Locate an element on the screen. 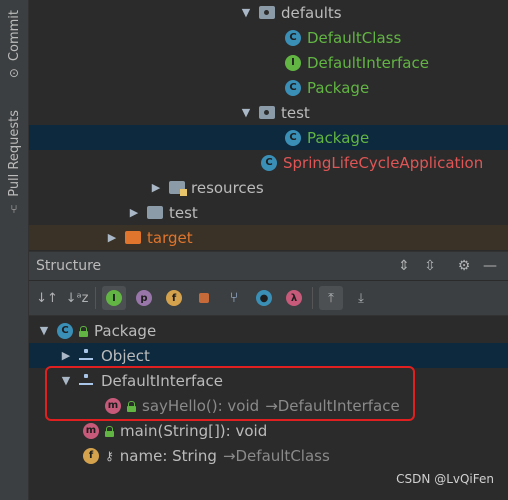 Image resolution: width=508 pixels, height=500 pixels. structure-node-label: name: String is located at coordinates (168, 455).